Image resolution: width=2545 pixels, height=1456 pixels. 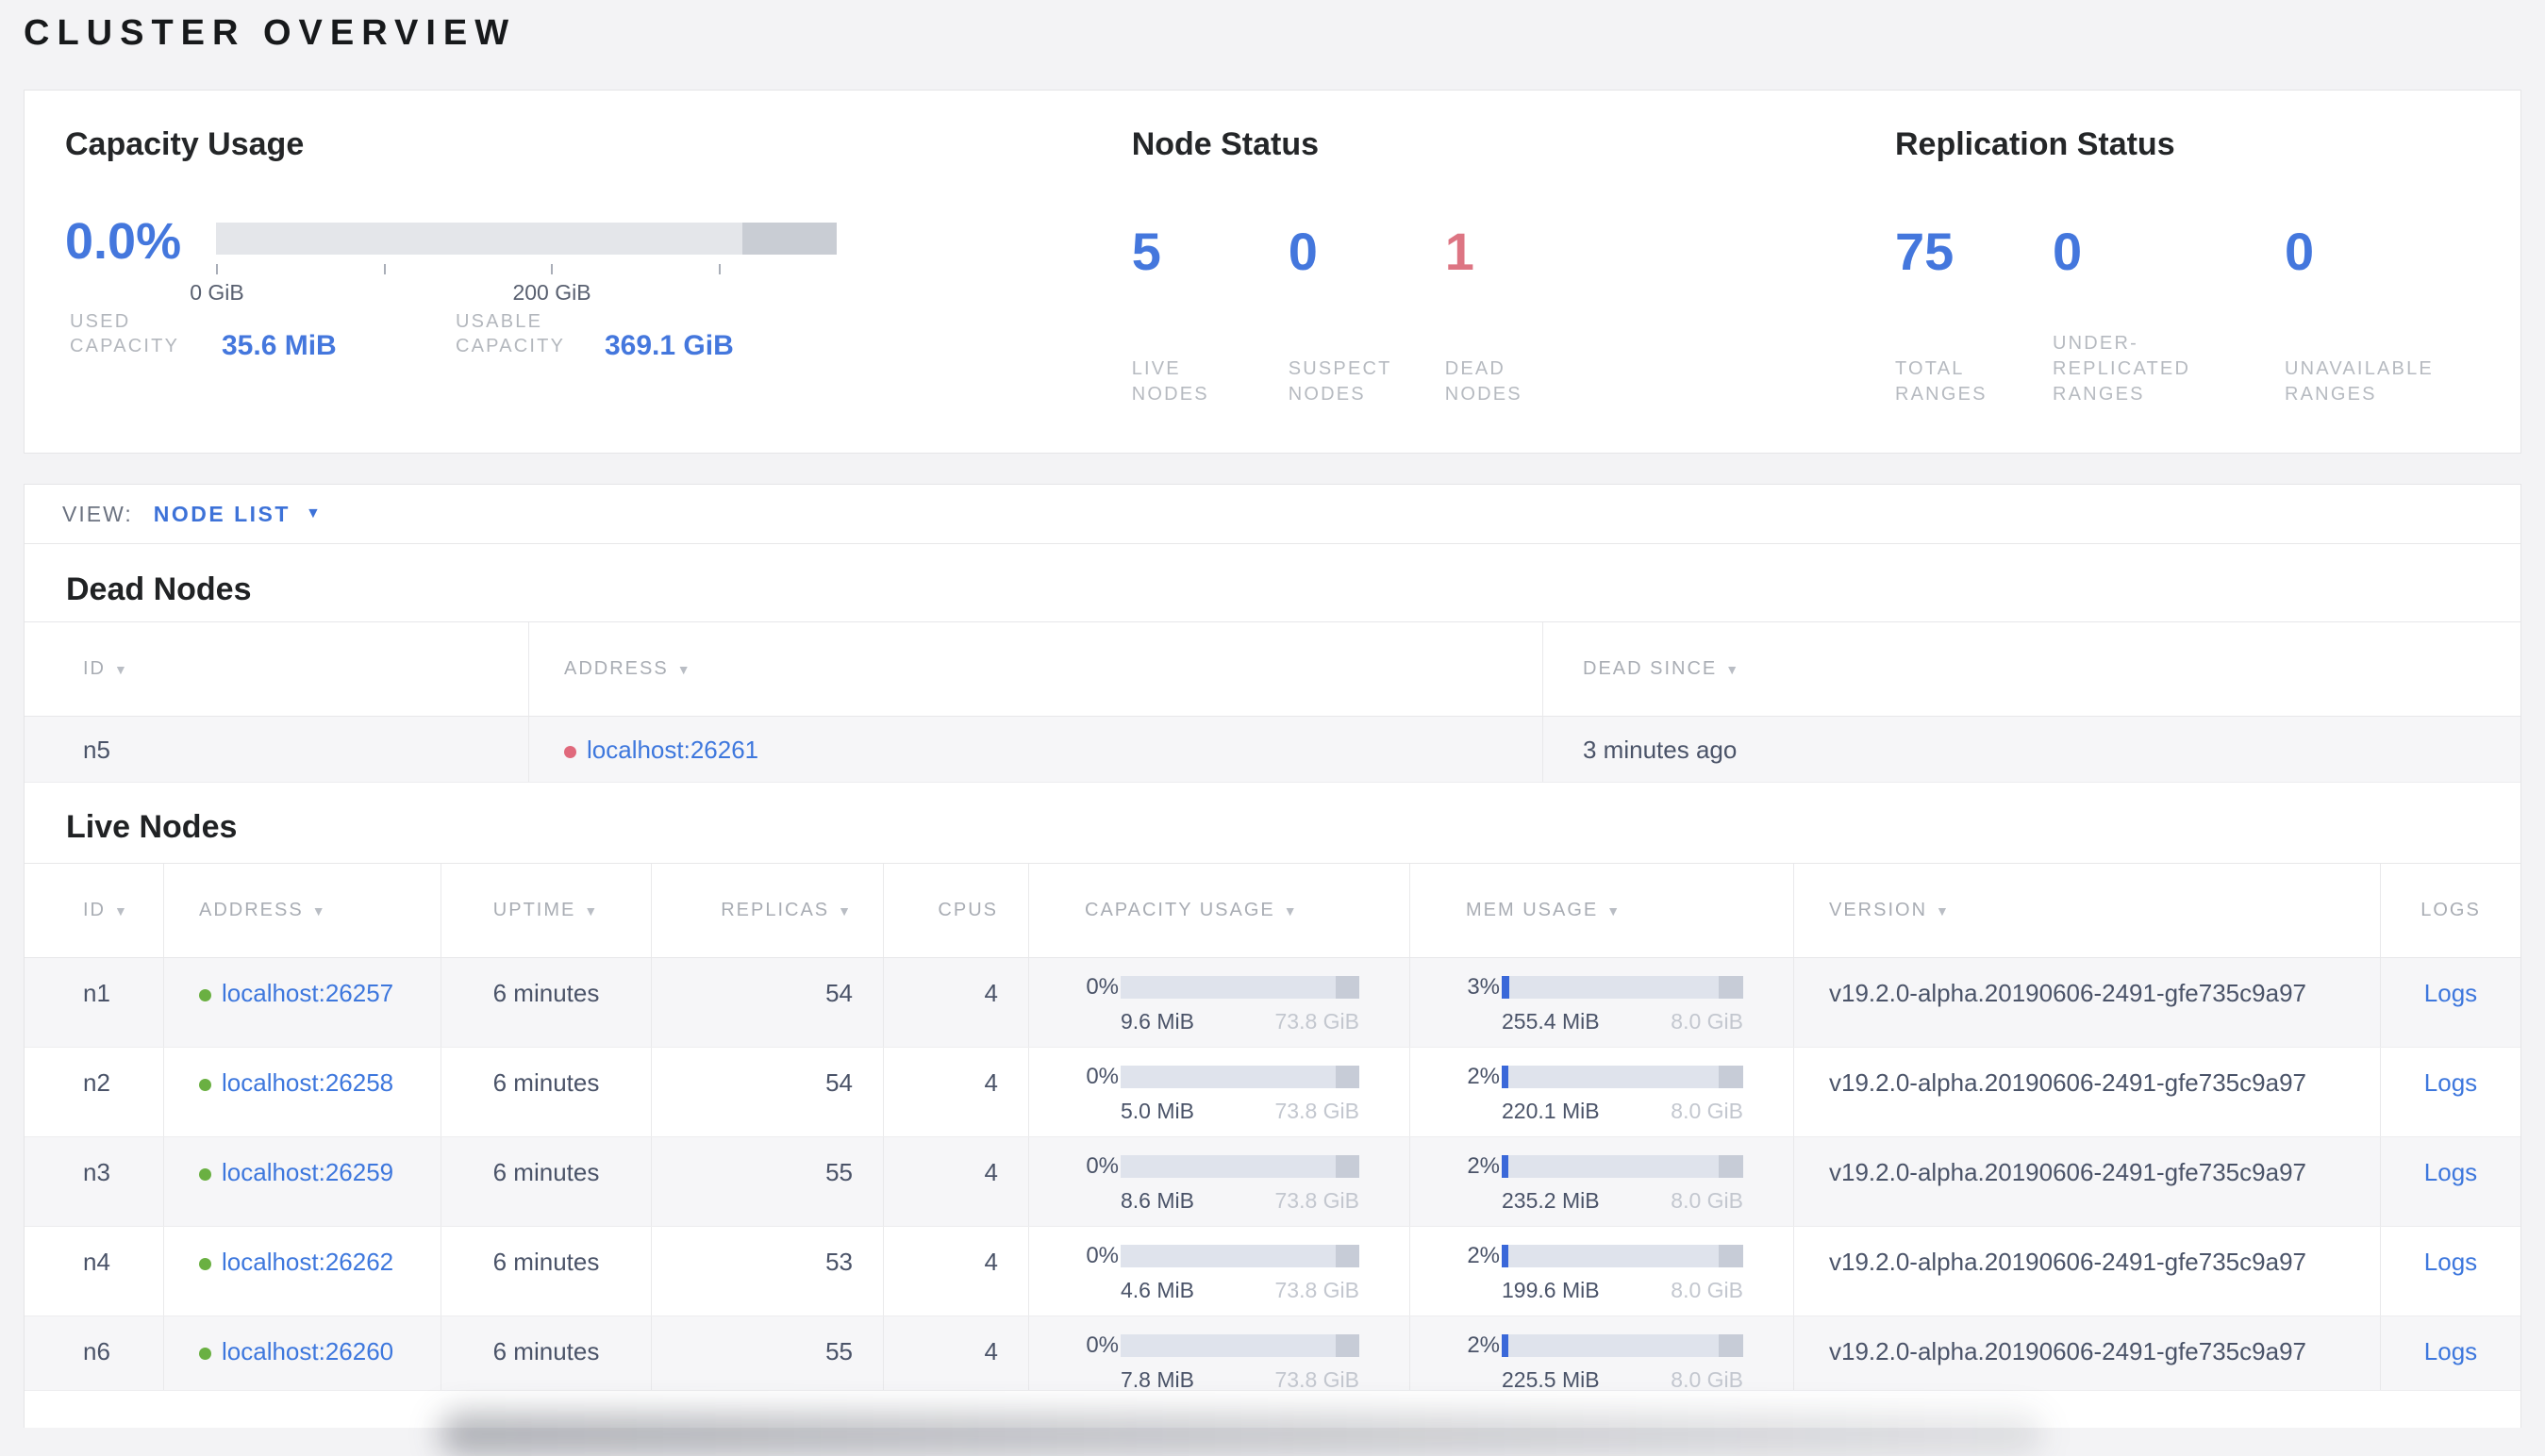 What do you see at coordinates (1210, 316) in the screenshot?
I see `live-nodes-stat: 5 LIVE NODES` at bounding box center [1210, 316].